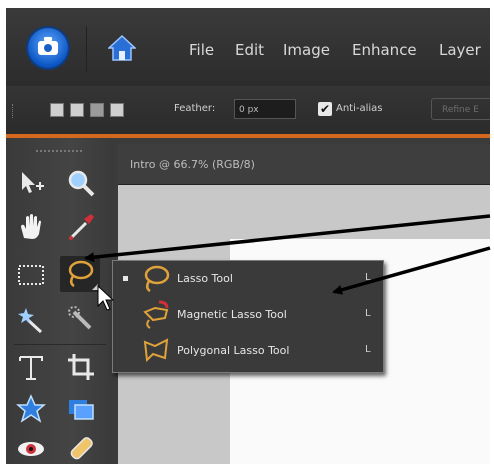 The height and width of the screenshot is (468, 494). I want to click on magic-wand-icon, so click(31, 319).